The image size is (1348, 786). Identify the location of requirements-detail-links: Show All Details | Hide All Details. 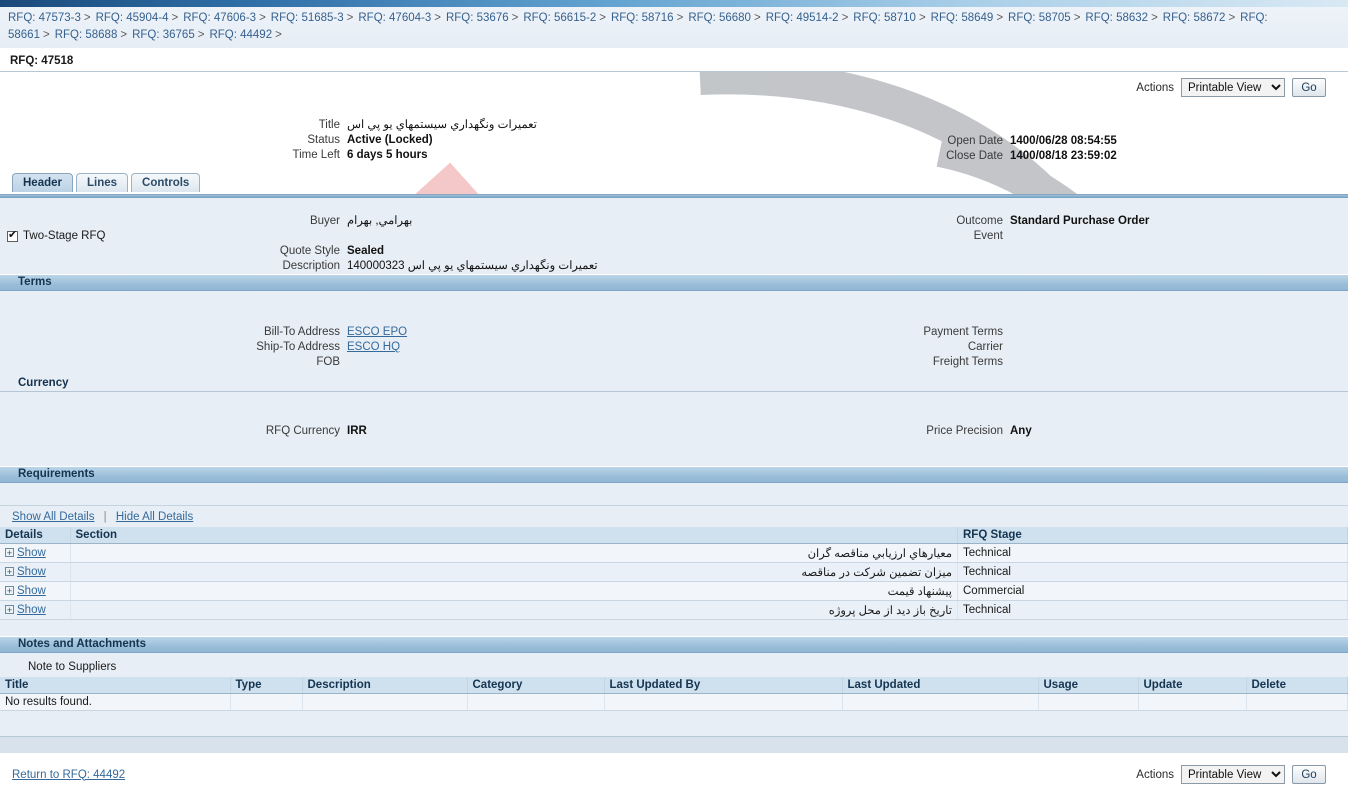
(674, 516).